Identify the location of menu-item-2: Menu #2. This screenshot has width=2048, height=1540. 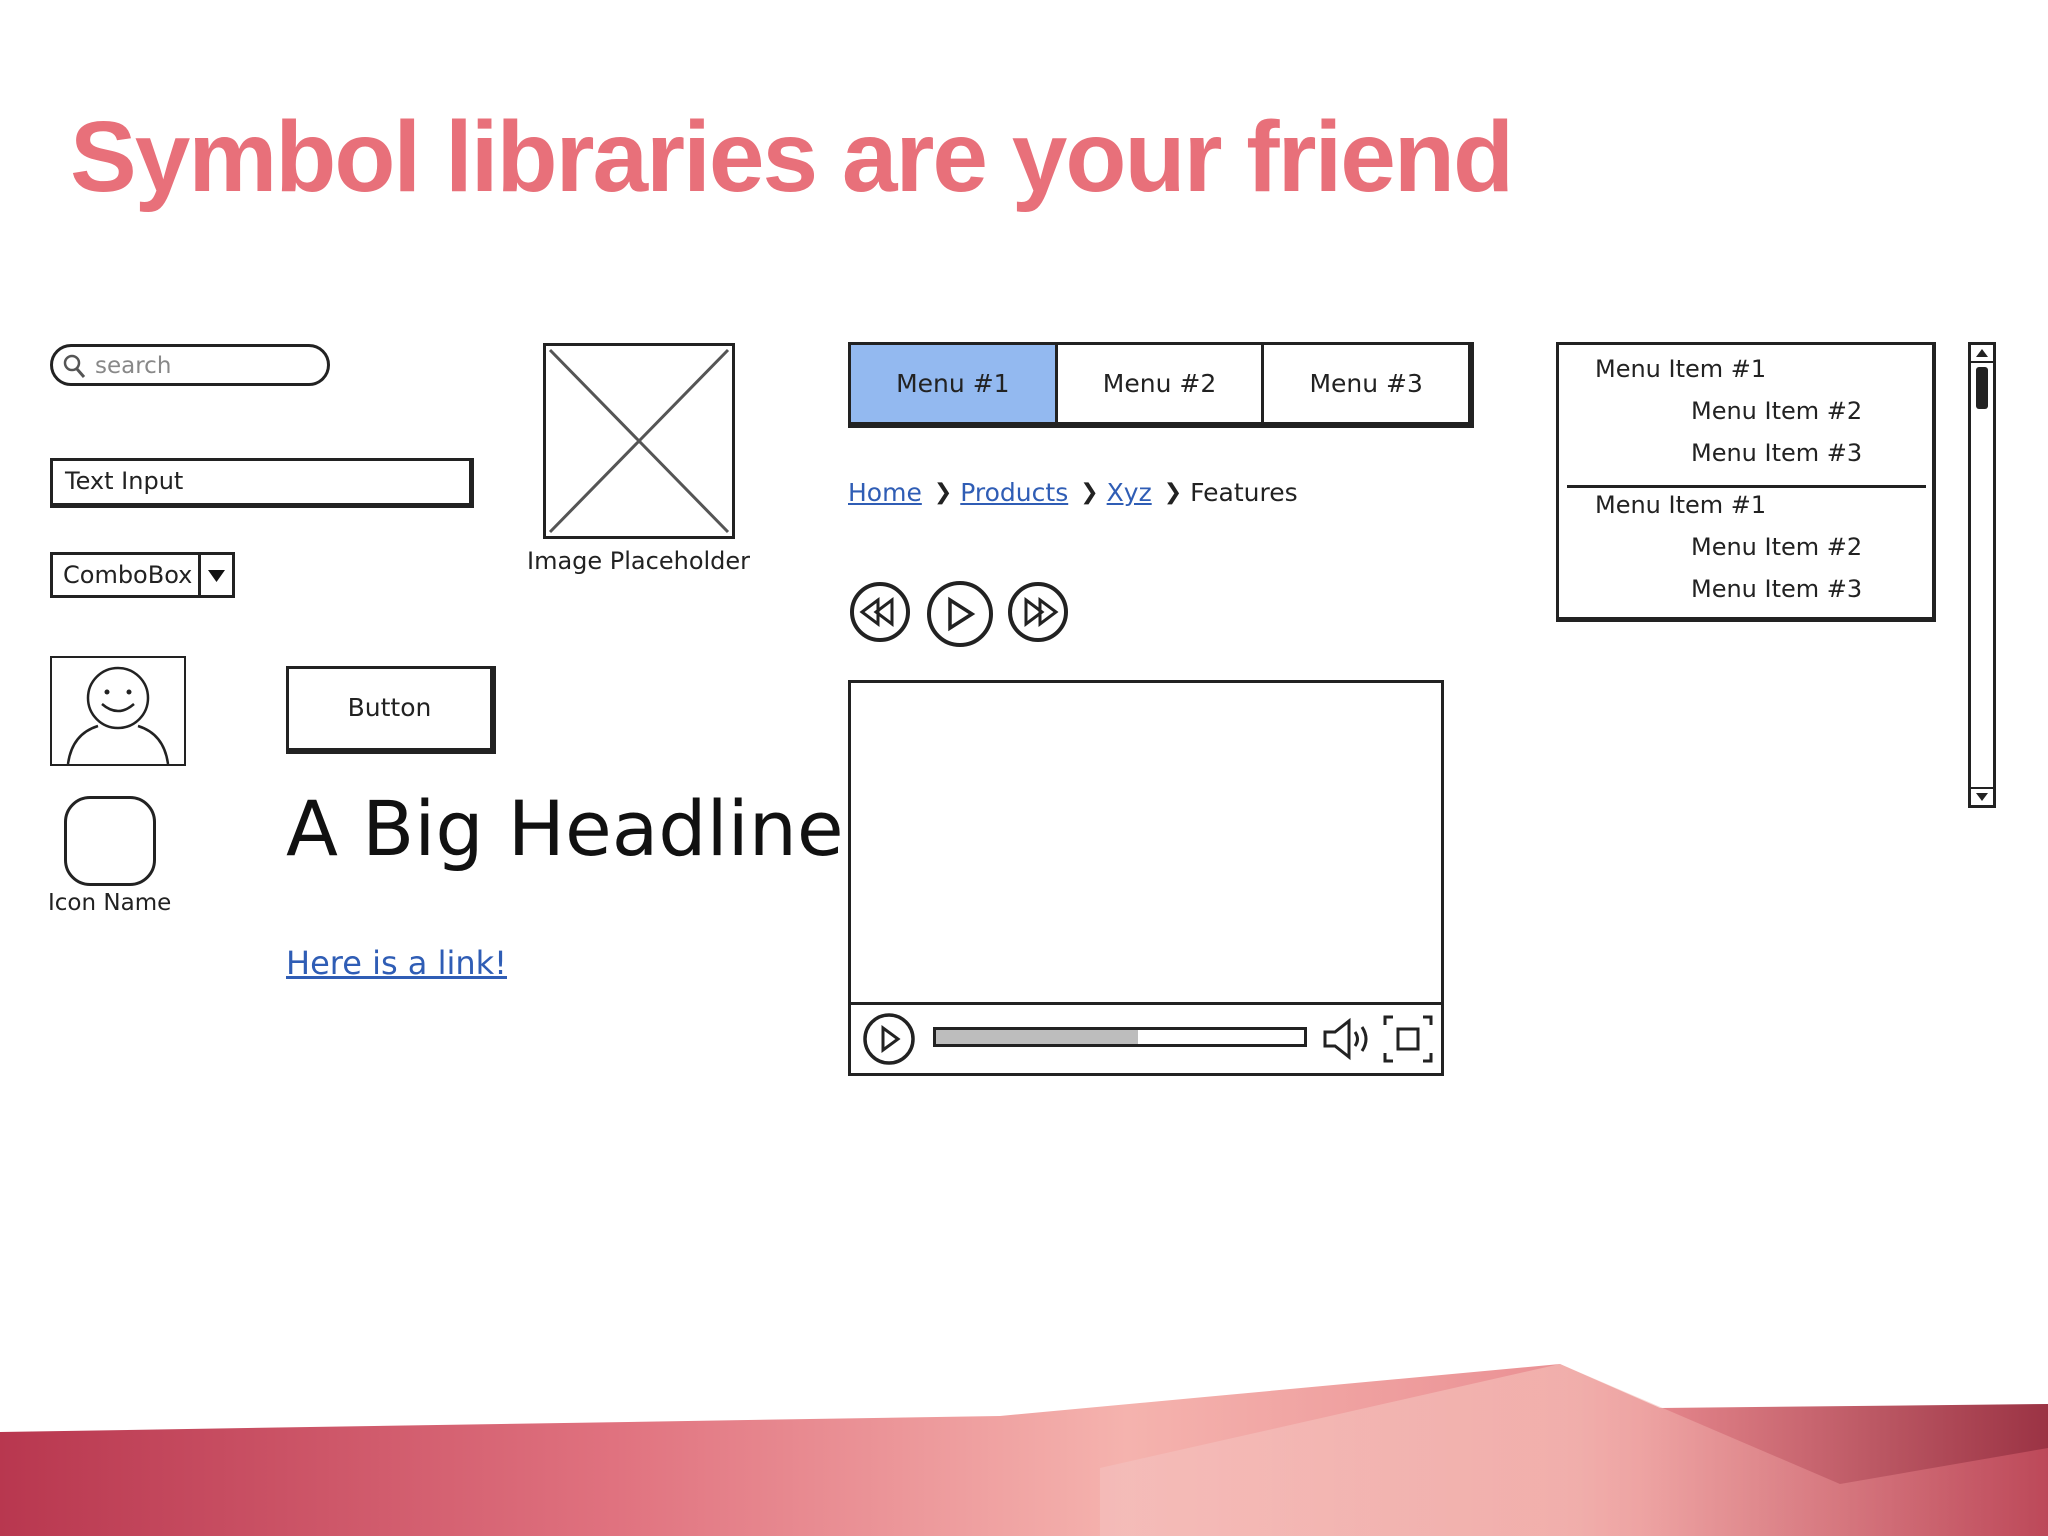
(1161, 383).